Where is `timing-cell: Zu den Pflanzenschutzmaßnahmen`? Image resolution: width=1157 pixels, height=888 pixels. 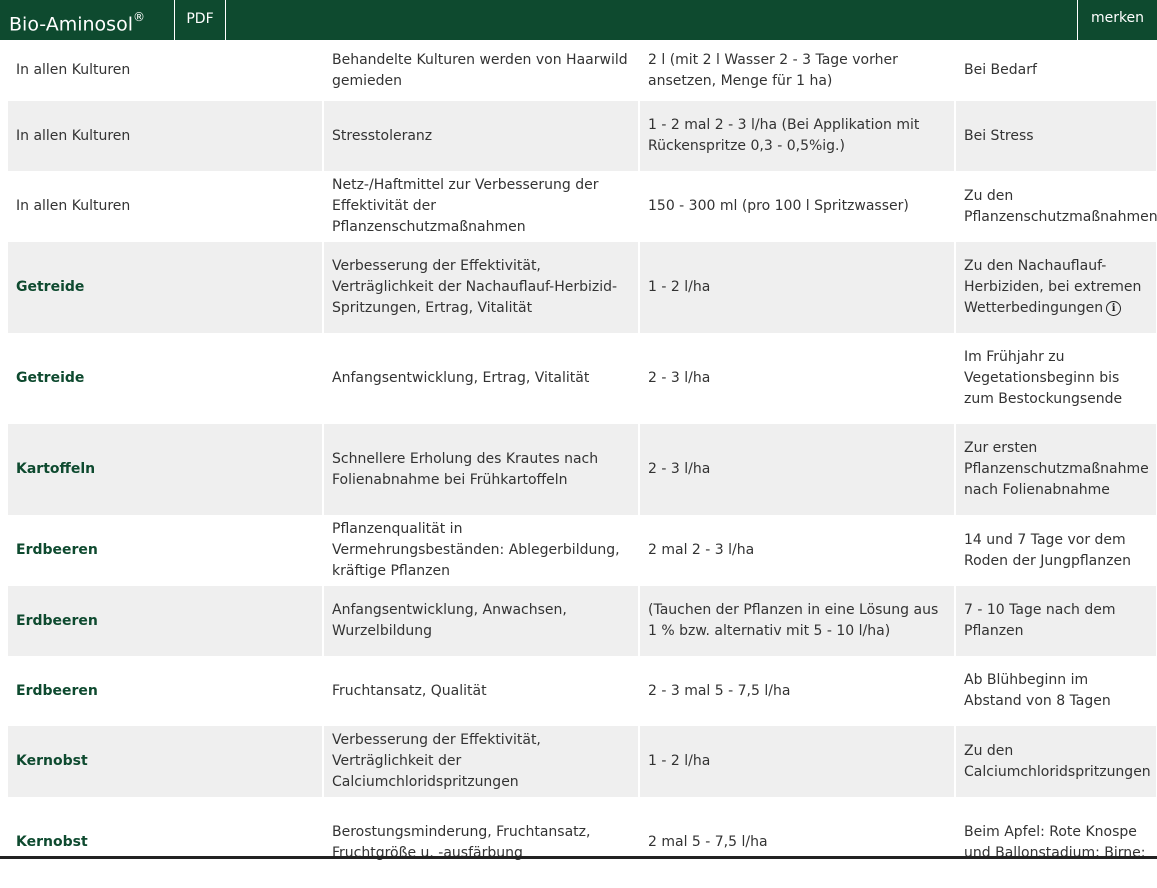 timing-cell: Zu den Pflanzenschutzmaßnahmen is located at coordinates (1056, 206).